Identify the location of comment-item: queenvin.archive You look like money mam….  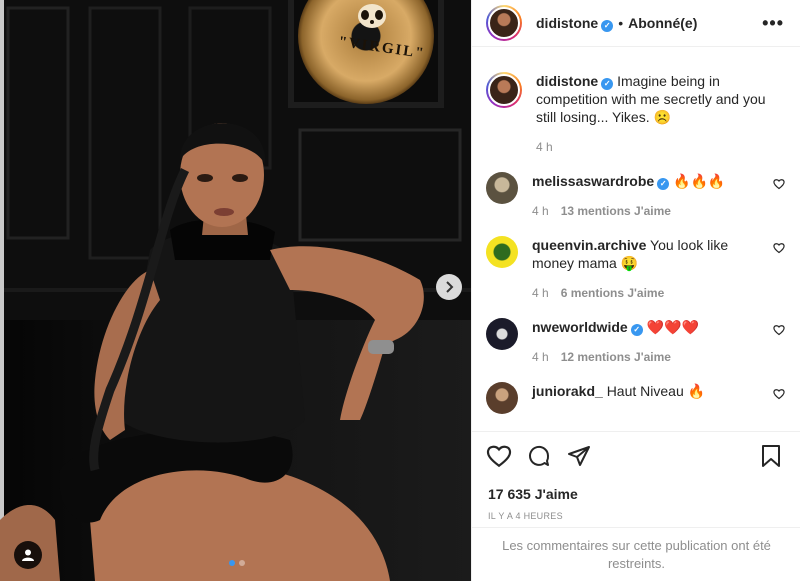
(636, 269).